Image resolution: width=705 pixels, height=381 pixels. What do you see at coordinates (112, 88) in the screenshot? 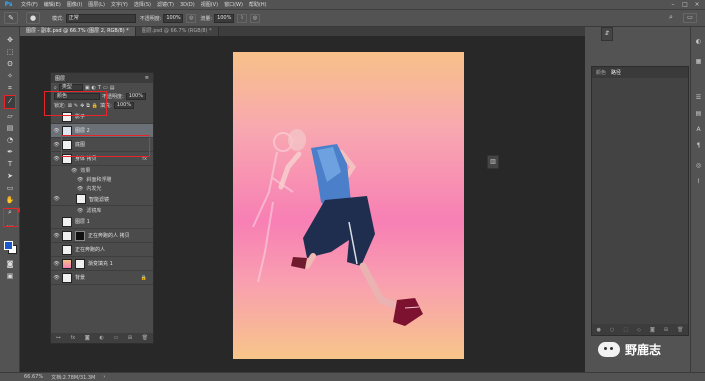
I see `filter-smart-icon: ▤` at bounding box center [112, 88].